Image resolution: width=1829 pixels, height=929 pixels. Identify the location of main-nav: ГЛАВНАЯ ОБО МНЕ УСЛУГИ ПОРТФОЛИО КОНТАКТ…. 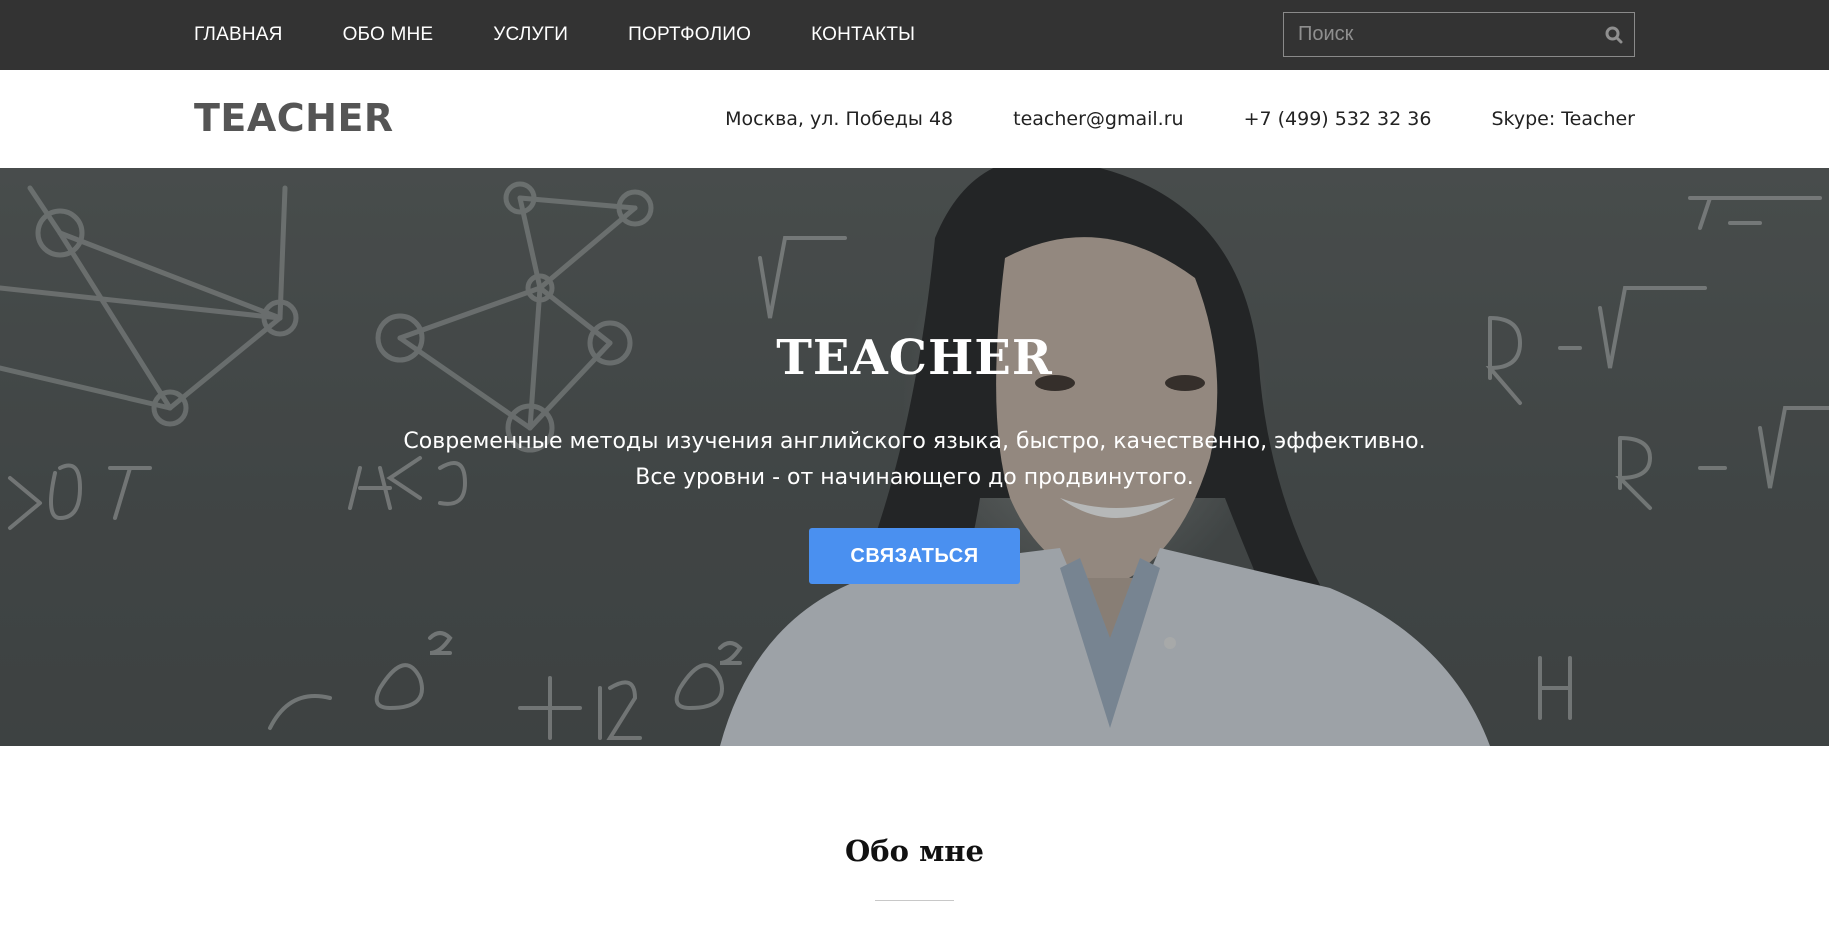
(584, 35).